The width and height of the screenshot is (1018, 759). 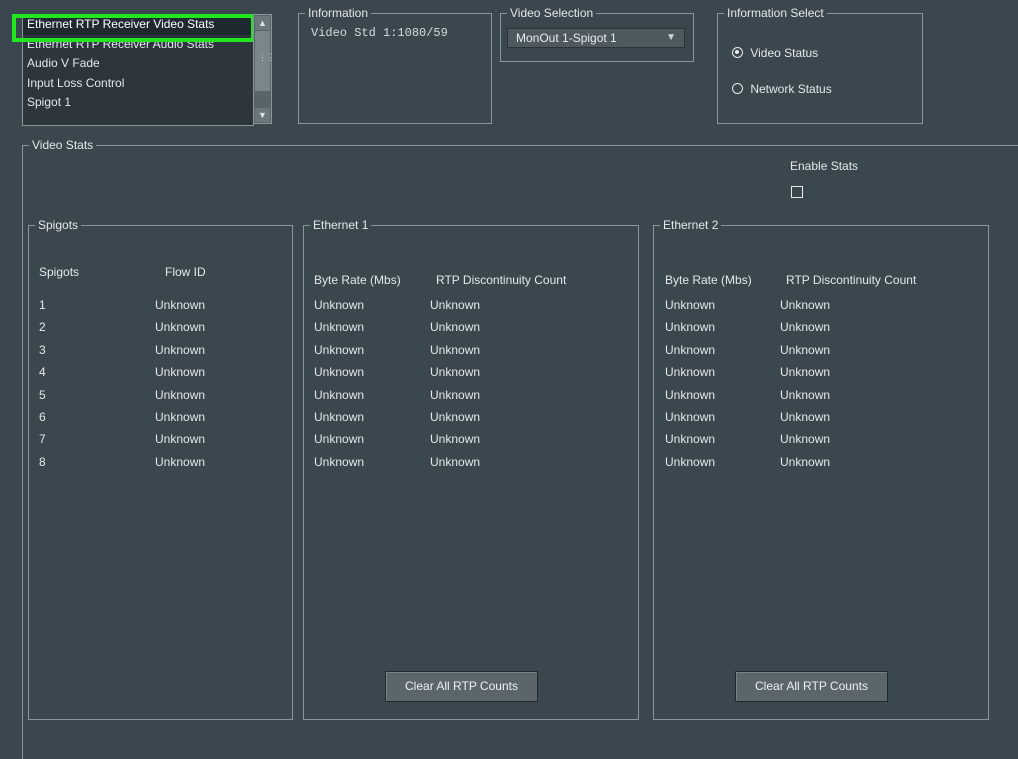 What do you see at coordinates (339, 439) in the screenshot?
I see `eth1-row-7-col-1: Unknown` at bounding box center [339, 439].